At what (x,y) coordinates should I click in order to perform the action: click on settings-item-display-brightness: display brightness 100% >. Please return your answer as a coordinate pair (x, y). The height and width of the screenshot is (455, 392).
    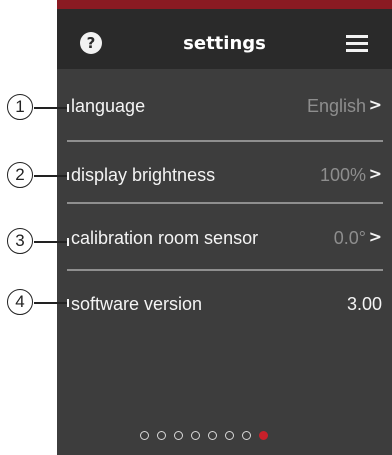
    Looking at the image, I should click on (224, 175).